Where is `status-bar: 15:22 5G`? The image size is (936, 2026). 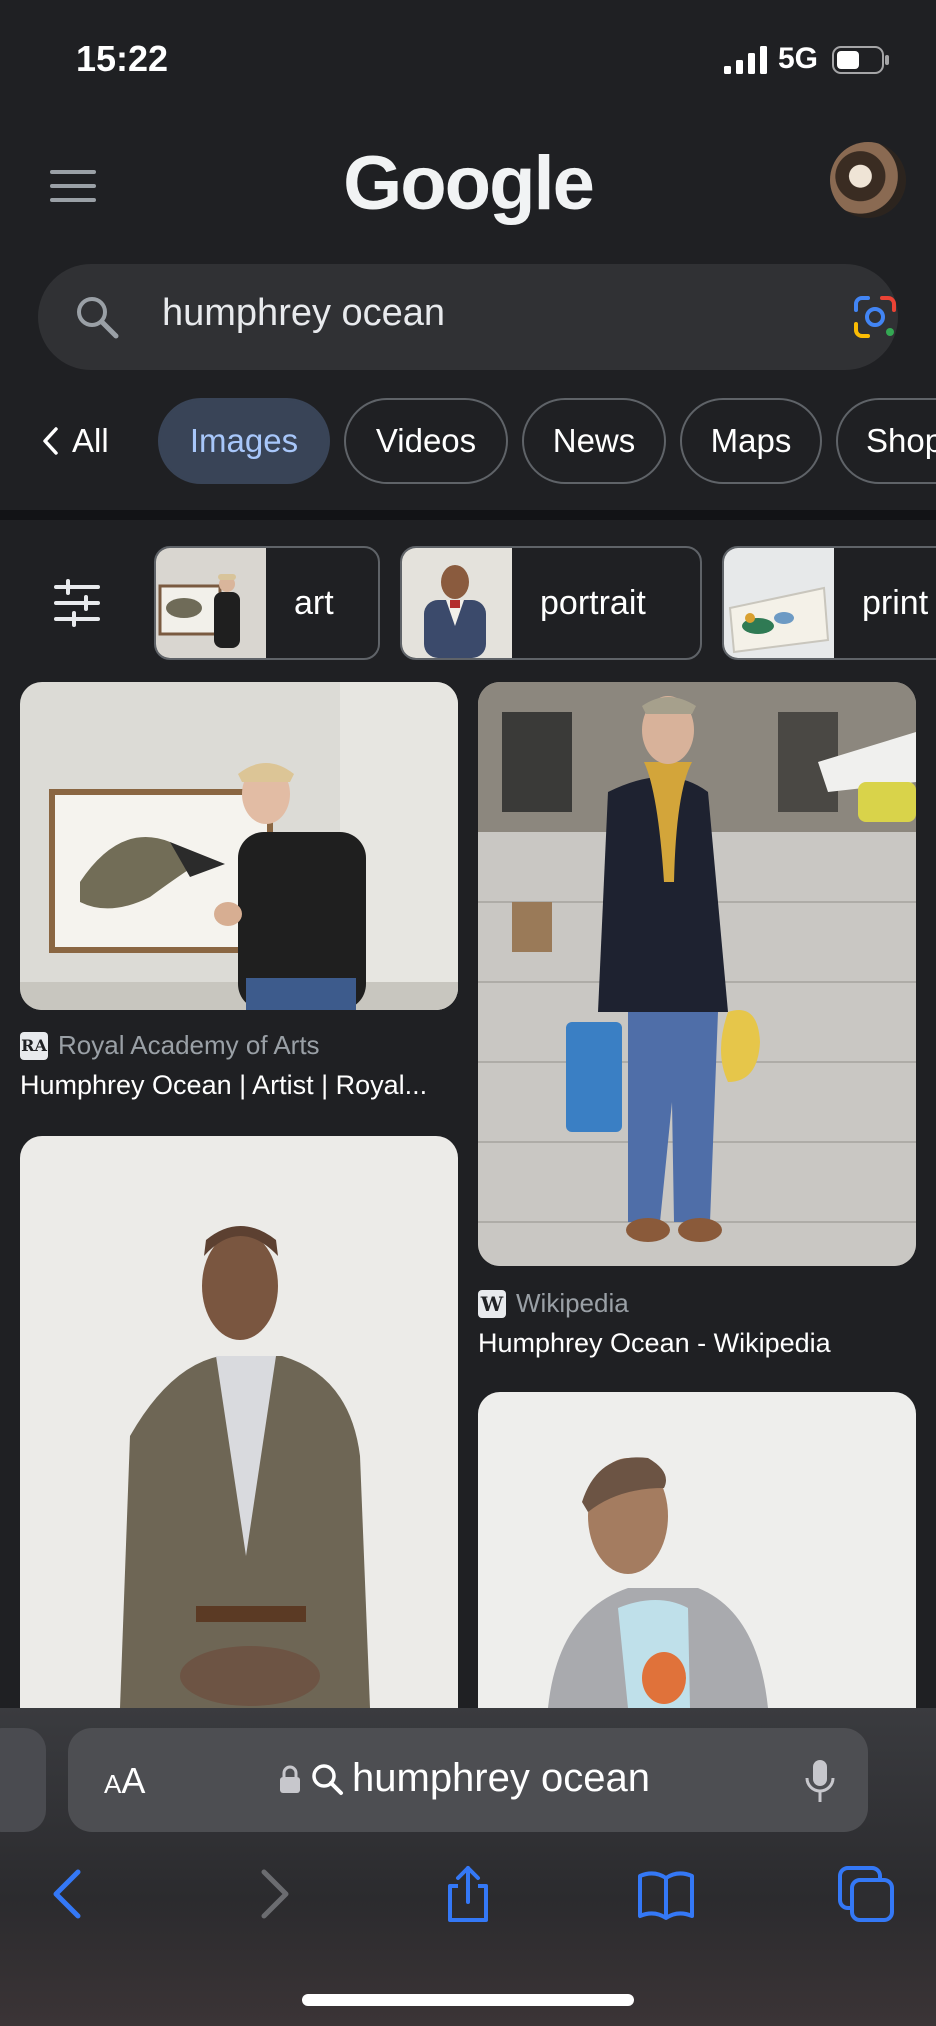
status-bar: 15:22 5G is located at coordinates (468, 55).